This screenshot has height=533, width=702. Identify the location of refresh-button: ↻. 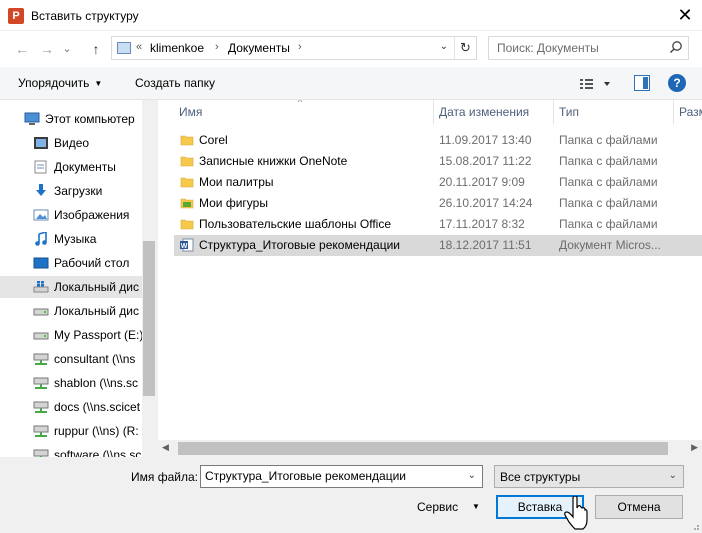
(465, 48).